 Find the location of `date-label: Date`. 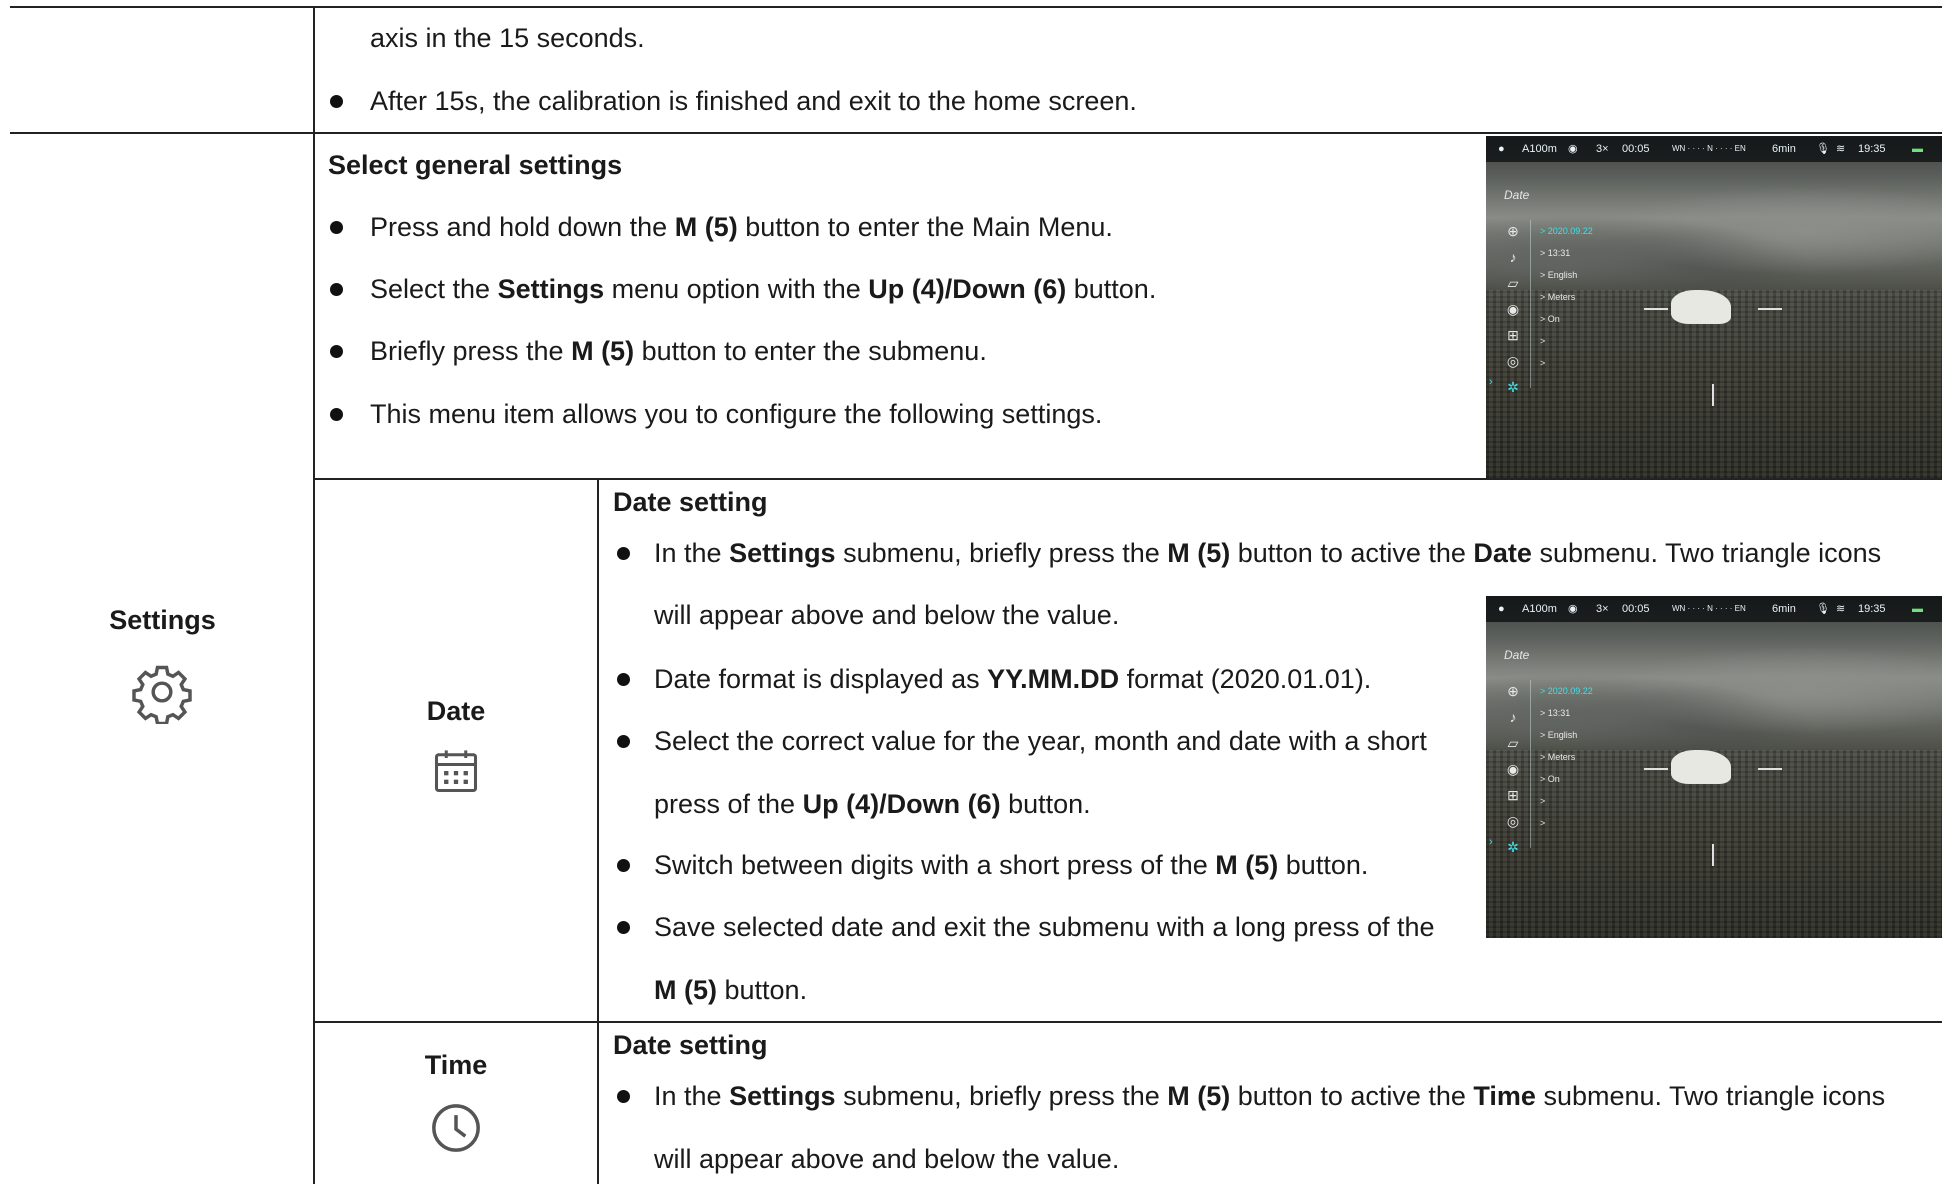

date-label: Date is located at coordinates (456, 711).